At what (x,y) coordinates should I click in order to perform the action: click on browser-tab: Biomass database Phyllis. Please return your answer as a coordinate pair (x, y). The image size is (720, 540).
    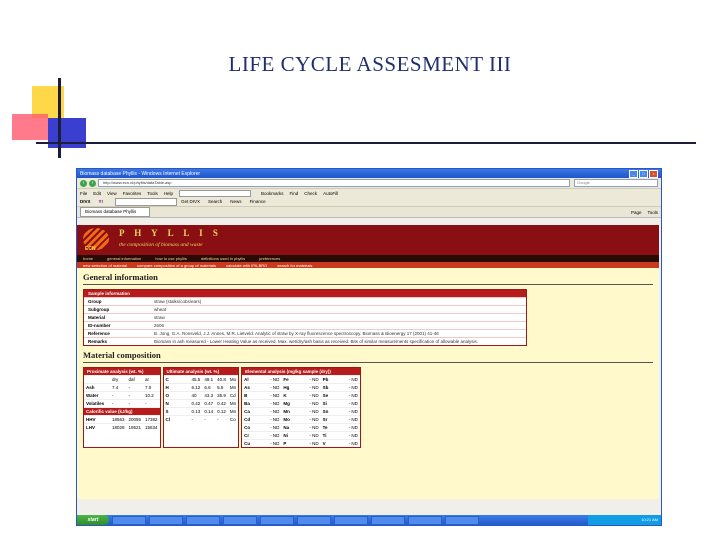
    Looking at the image, I should click on (115, 212).